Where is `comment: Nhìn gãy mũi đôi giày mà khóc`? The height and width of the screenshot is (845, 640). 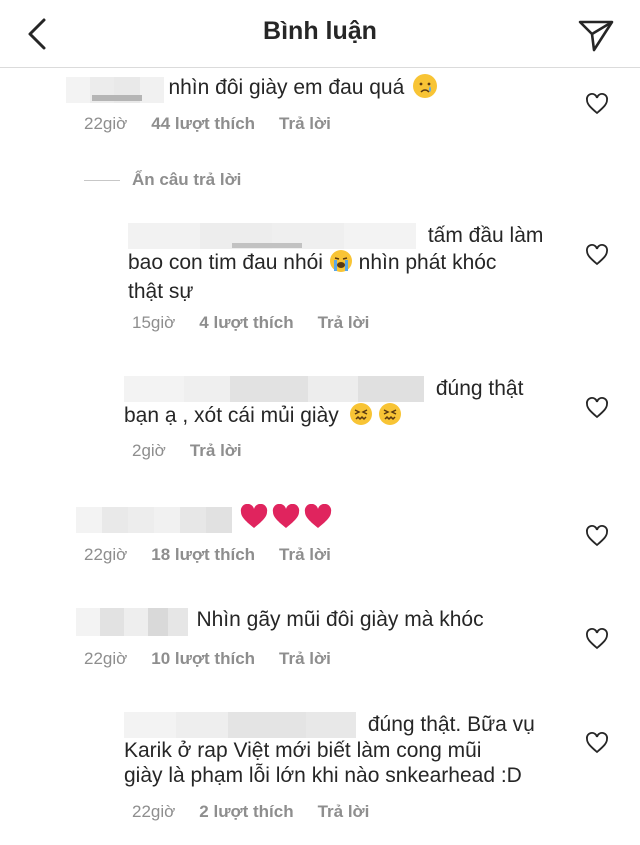
comment: Nhìn gãy mũi đôi giày mà khóc is located at coordinates (326, 621).